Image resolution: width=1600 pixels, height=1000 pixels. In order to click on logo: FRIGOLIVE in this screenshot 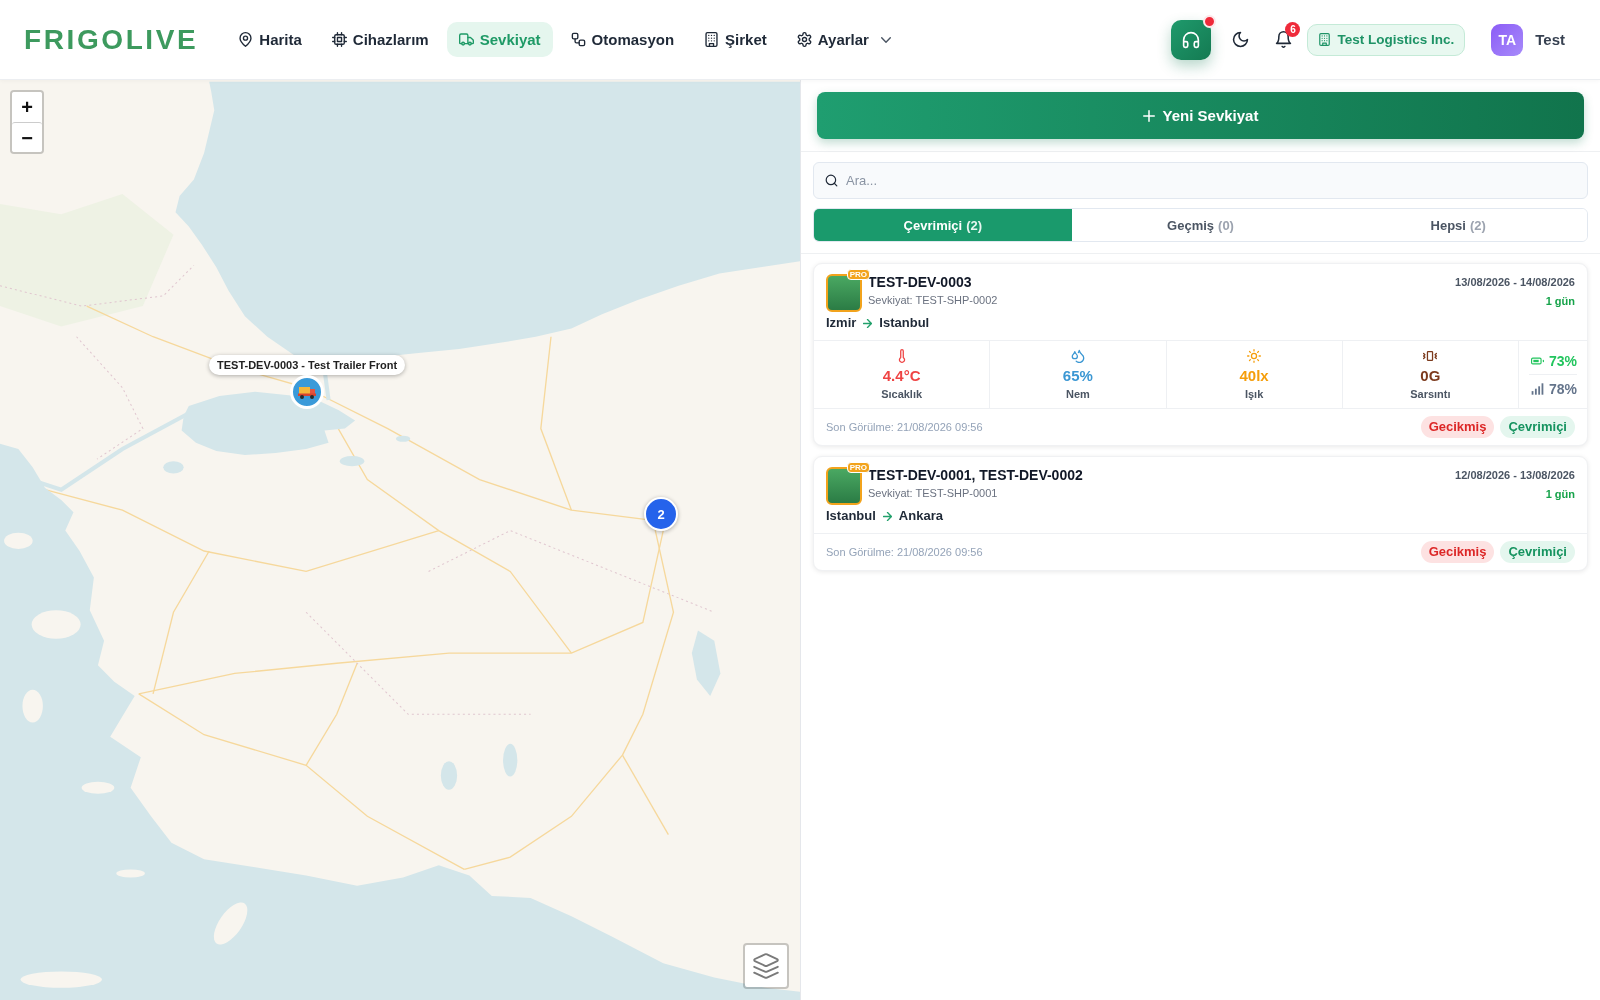, I will do `click(111, 39)`.